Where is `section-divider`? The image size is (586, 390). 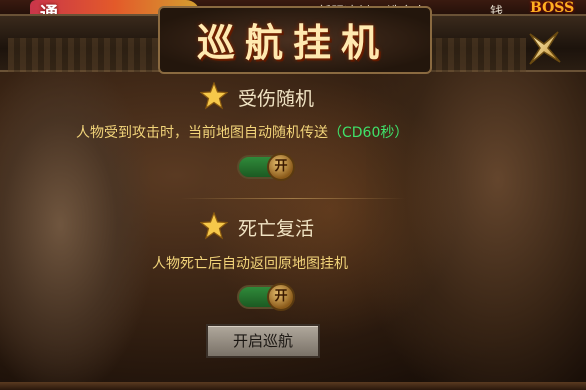
section-divider is located at coordinates (293, 198).